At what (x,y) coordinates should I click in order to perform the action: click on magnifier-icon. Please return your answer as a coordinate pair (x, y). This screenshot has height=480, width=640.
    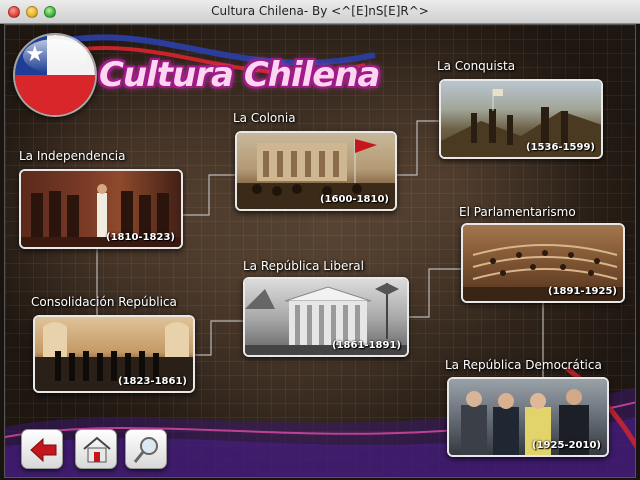
    Looking at the image, I should click on (145, 450).